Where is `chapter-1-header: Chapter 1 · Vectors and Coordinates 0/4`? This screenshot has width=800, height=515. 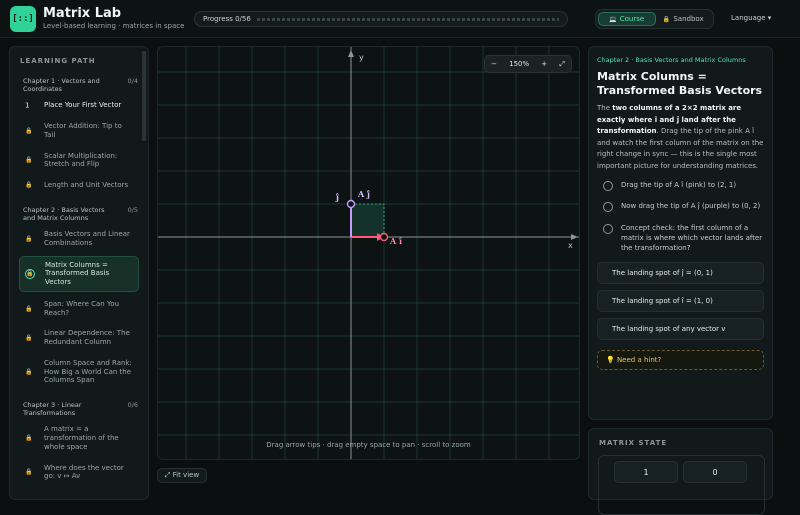
chapter-1-header: Chapter 1 · Vectors and Coordinates 0/4 is located at coordinates (80, 85).